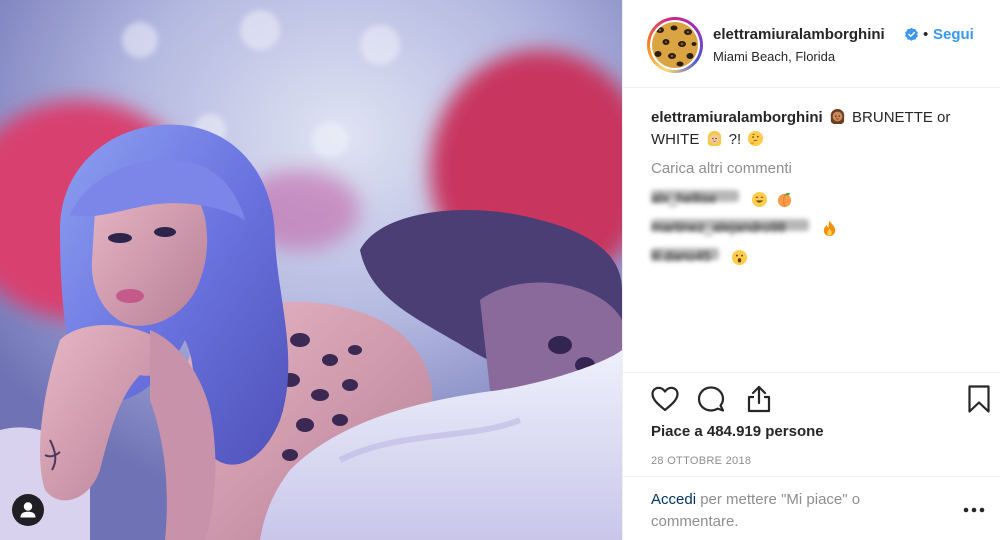  I want to click on leopard-avatar-image, so click(675, 45).